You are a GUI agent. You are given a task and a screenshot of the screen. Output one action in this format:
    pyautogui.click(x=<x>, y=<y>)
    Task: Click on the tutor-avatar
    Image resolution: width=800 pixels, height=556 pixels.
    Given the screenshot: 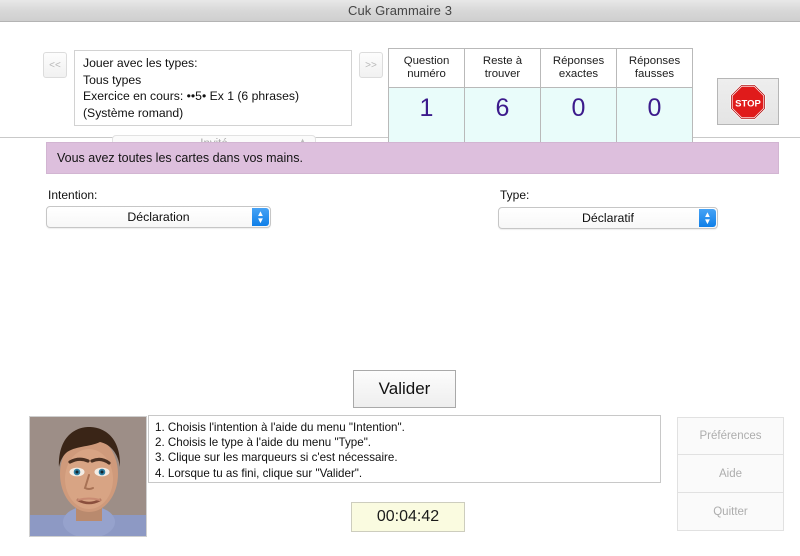 What is the action you would take?
    pyautogui.click(x=88, y=476)
    